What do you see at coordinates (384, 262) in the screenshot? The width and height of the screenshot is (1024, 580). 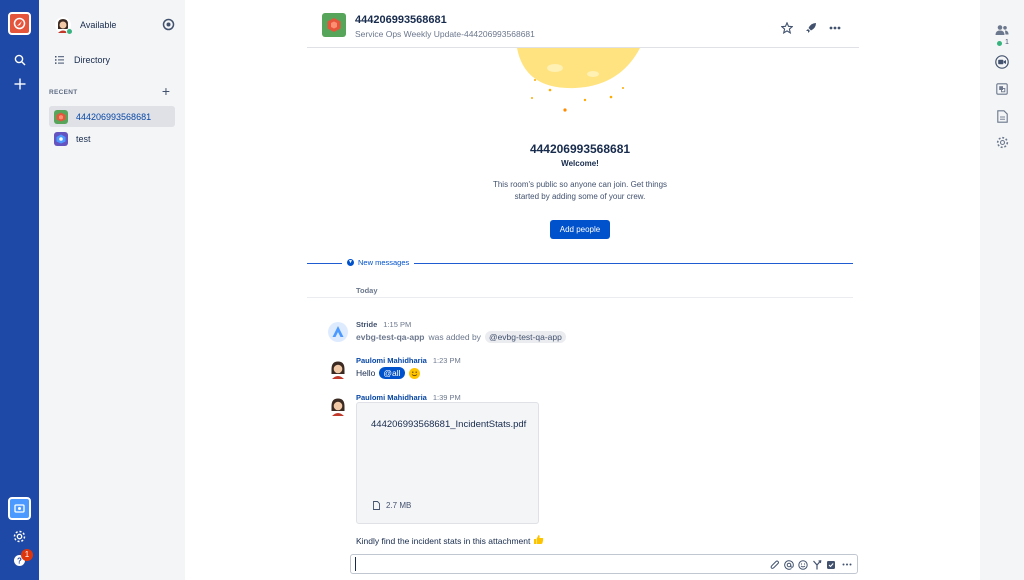 I see `new-messages-label: New messages` at bounding box center [384, 262].